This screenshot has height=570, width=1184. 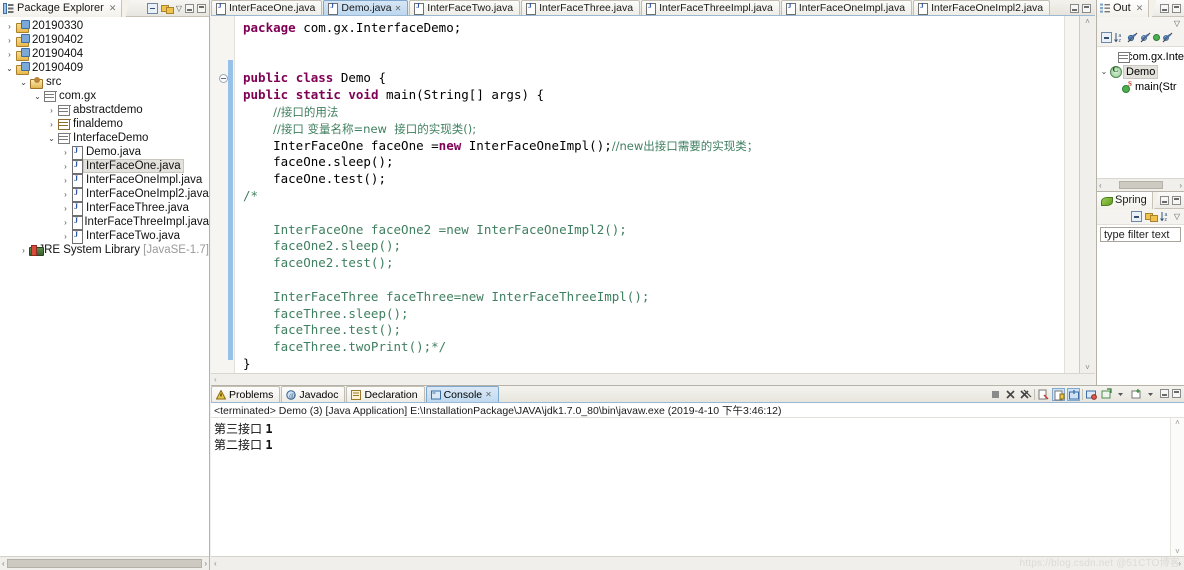 I want to click on editor-hscrollbar: ‹, so click(x=653, y=378).